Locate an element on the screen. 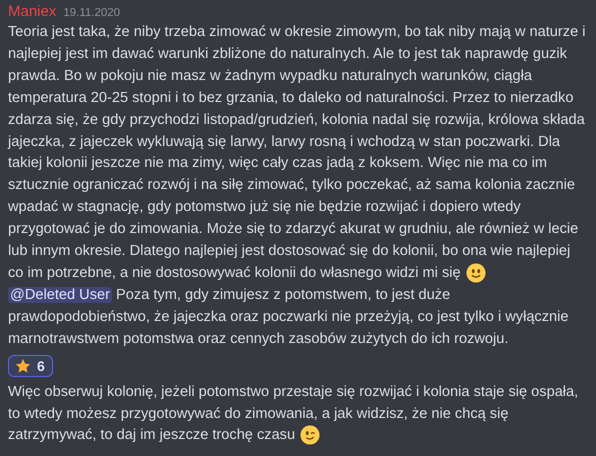  user-mention: @Deleted User is located at coordinates (60, 294).